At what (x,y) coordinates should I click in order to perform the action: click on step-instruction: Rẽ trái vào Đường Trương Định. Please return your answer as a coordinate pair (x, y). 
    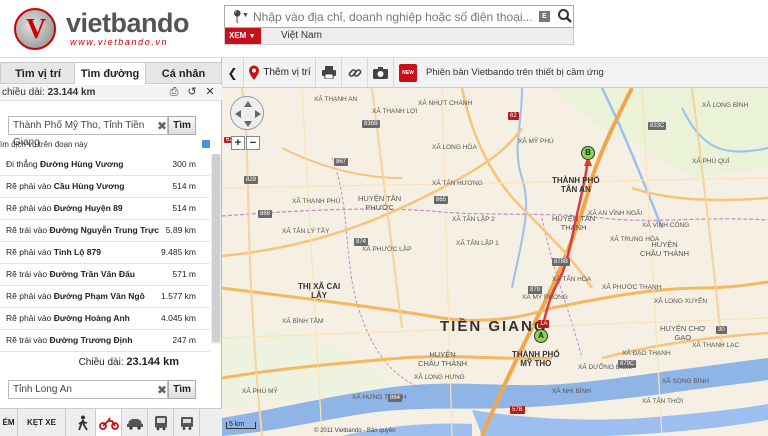
    Looking at the image, I should click on (69, 340).